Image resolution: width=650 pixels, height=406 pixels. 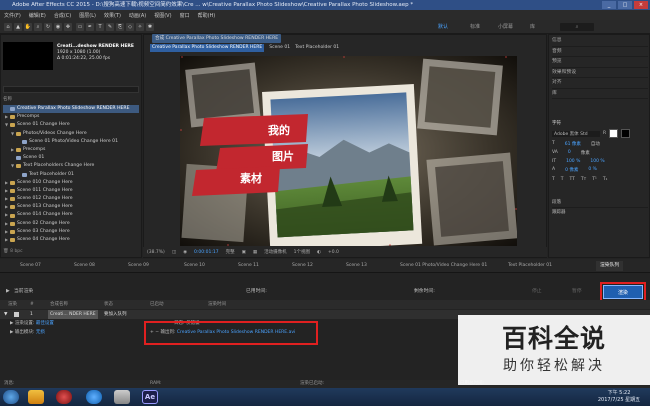 What do you see at coordinates (120, 27) in the screenshot?
I see `clone-stamp-tool-icon: ⎘` at bounding box center [120, 27].